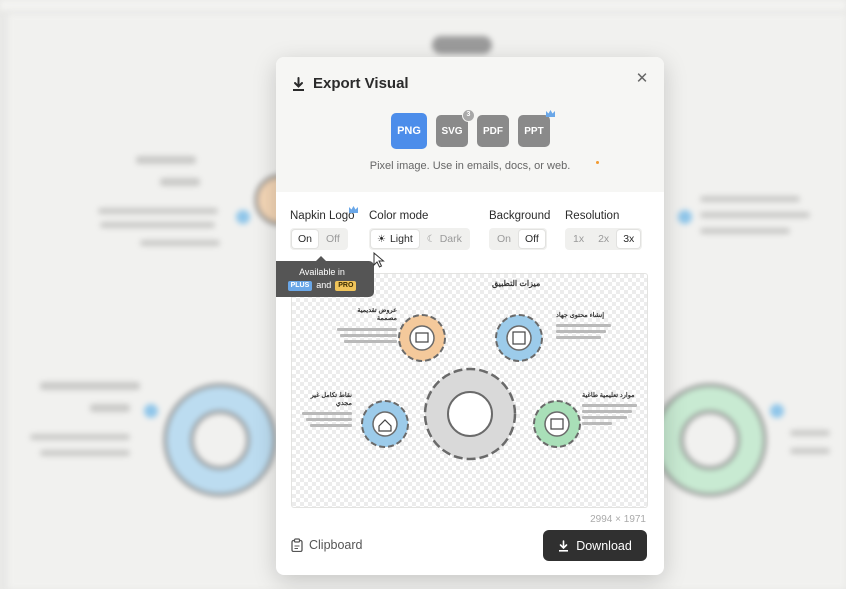 Image resolution: width=846 pixels, height=589 pixels. Describe the element at coordinates (399, 216) in the screenshot. I see `color-mode-label: Color mode` at that location.